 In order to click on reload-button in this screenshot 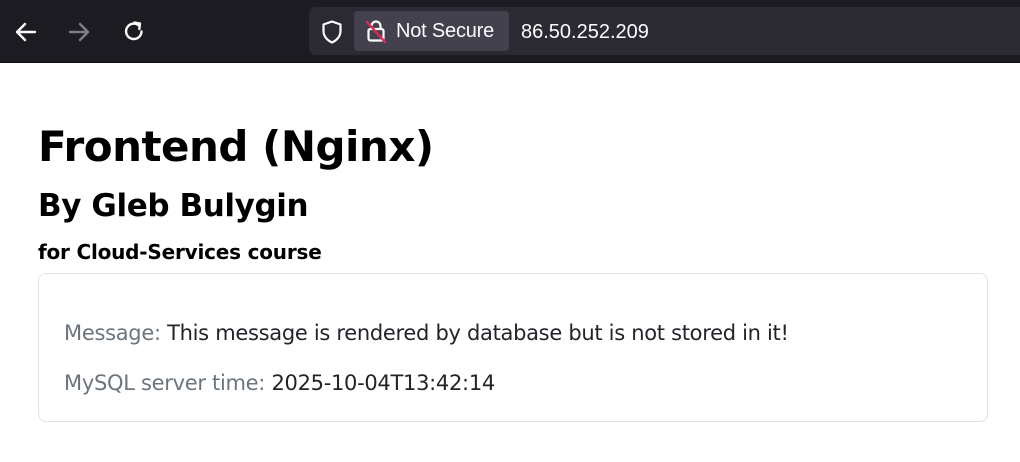, I will do `click(134, 32)`.